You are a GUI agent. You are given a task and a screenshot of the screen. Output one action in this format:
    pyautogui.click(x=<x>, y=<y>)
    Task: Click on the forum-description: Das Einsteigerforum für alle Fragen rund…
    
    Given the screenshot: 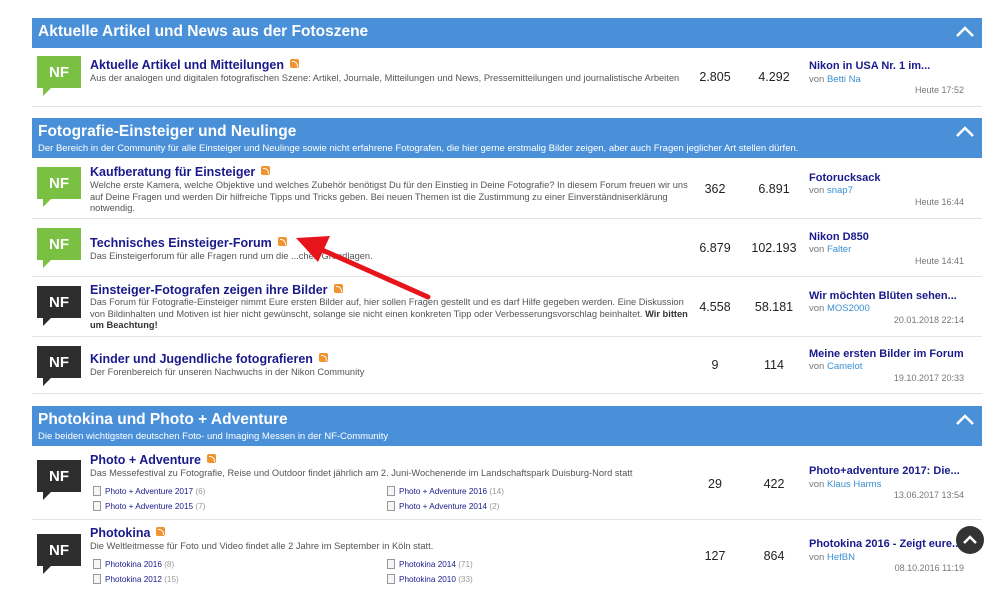 What is the action you would take?
    pyautogui.click(x=231, y=256)
    